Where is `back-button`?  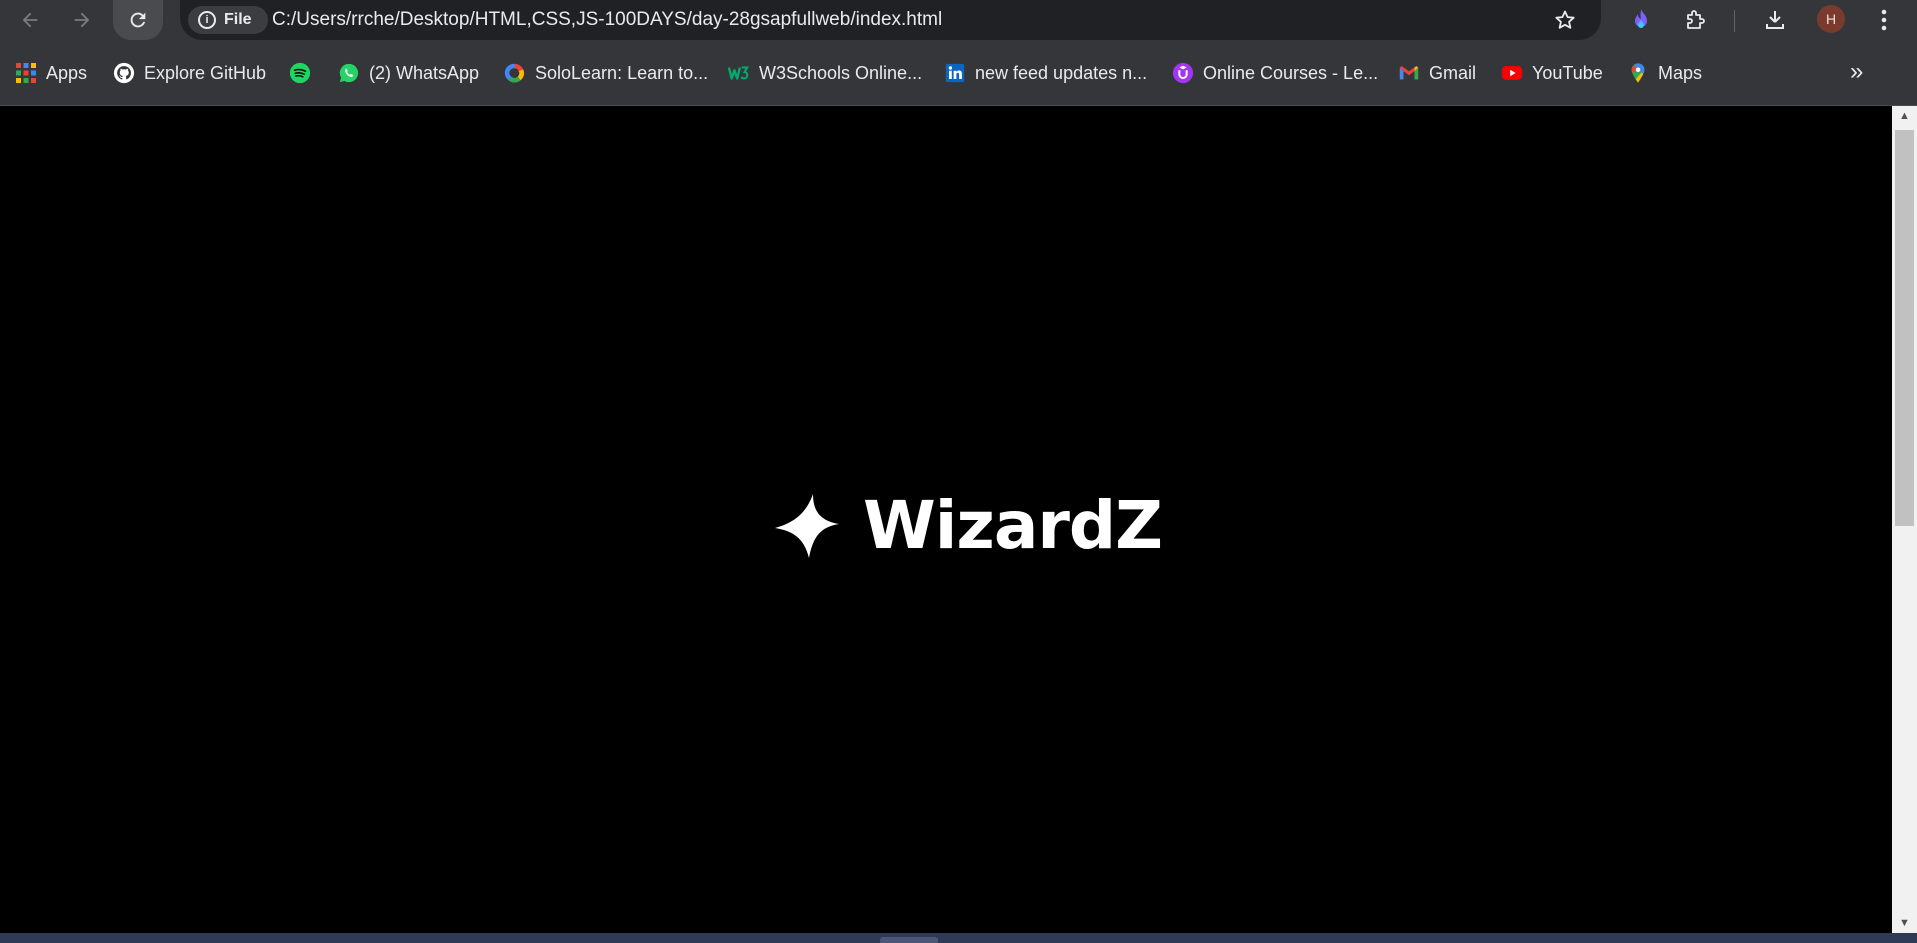 back-button is located at coordinates (30, 20).